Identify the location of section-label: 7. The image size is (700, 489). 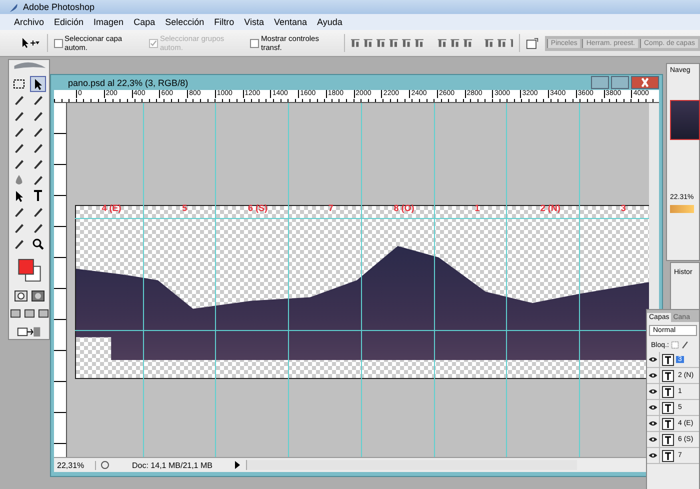
(330, 208).